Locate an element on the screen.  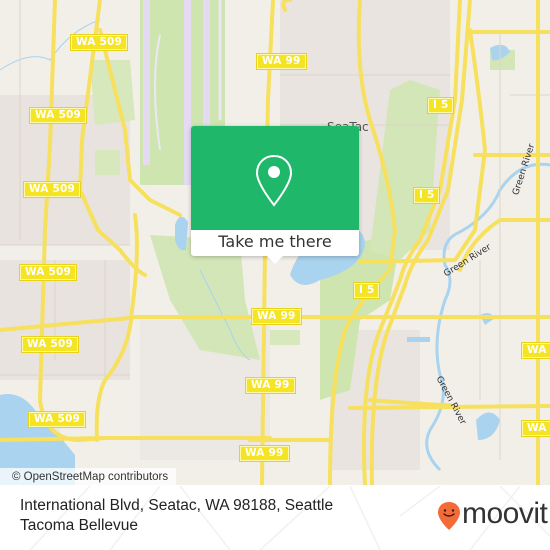
moovit-wordmark: moovit is located at coordinates (505, 513).